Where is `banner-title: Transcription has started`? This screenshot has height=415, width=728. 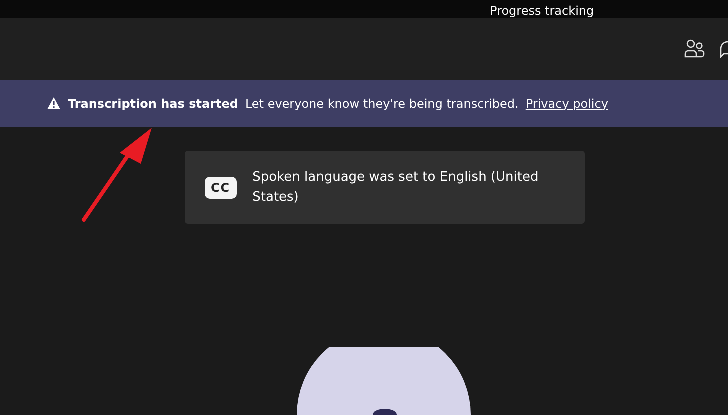 banner-title: Transcription has started is located at coordinates (153, 103).